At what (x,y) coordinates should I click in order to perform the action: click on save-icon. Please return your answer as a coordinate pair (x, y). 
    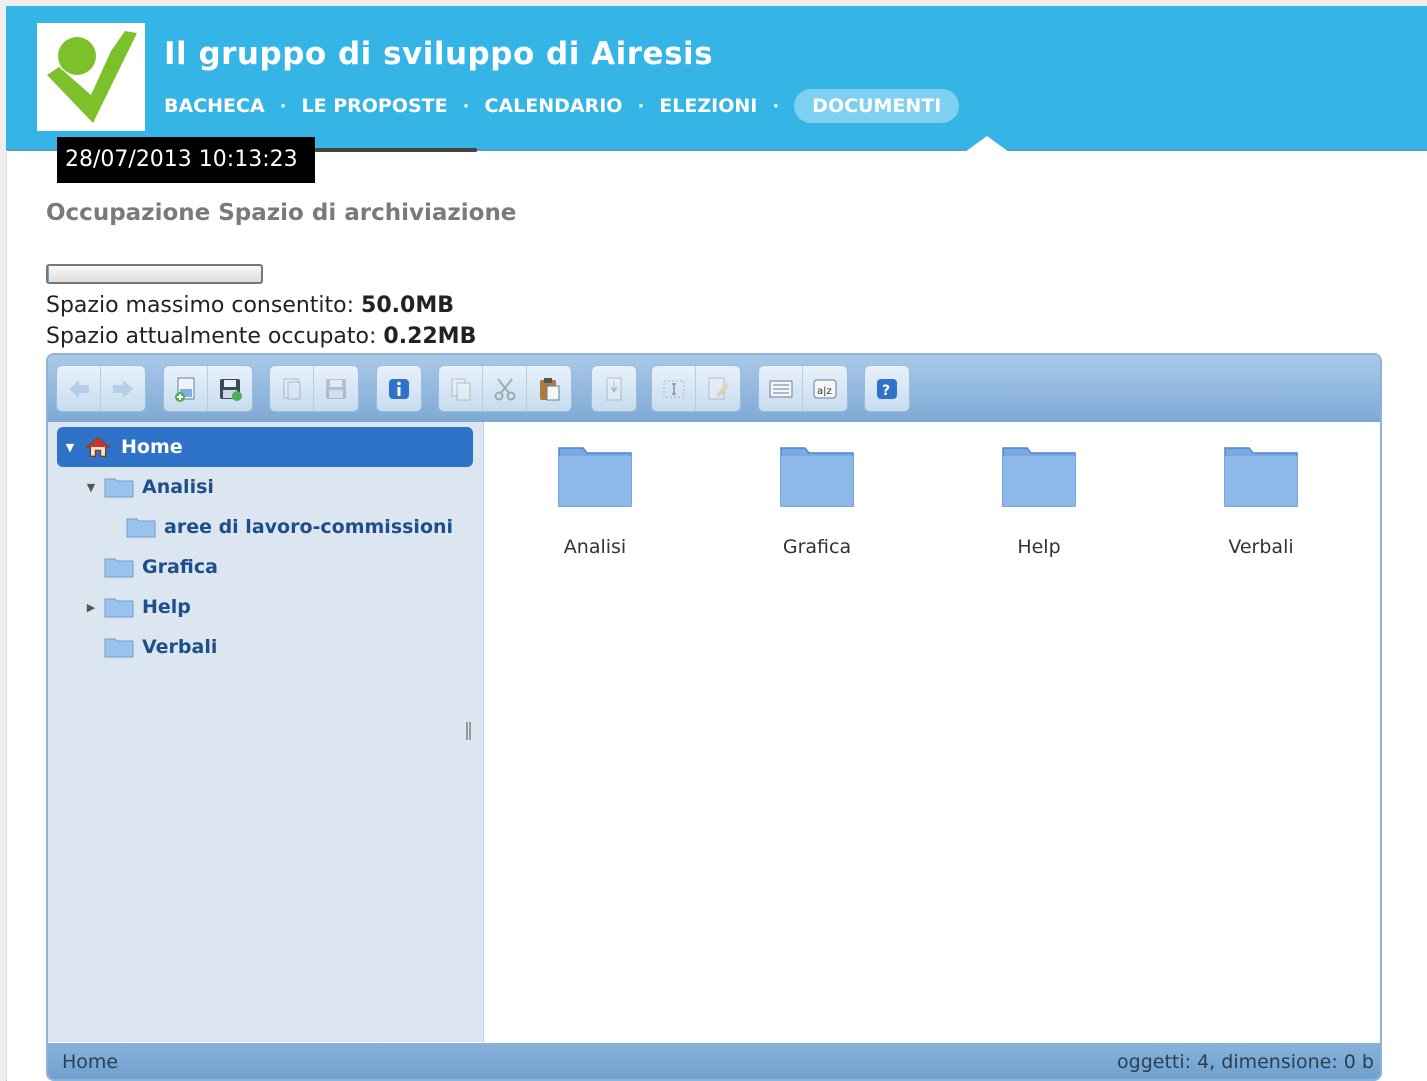
    Looking at the image, I should click on (231, 389).